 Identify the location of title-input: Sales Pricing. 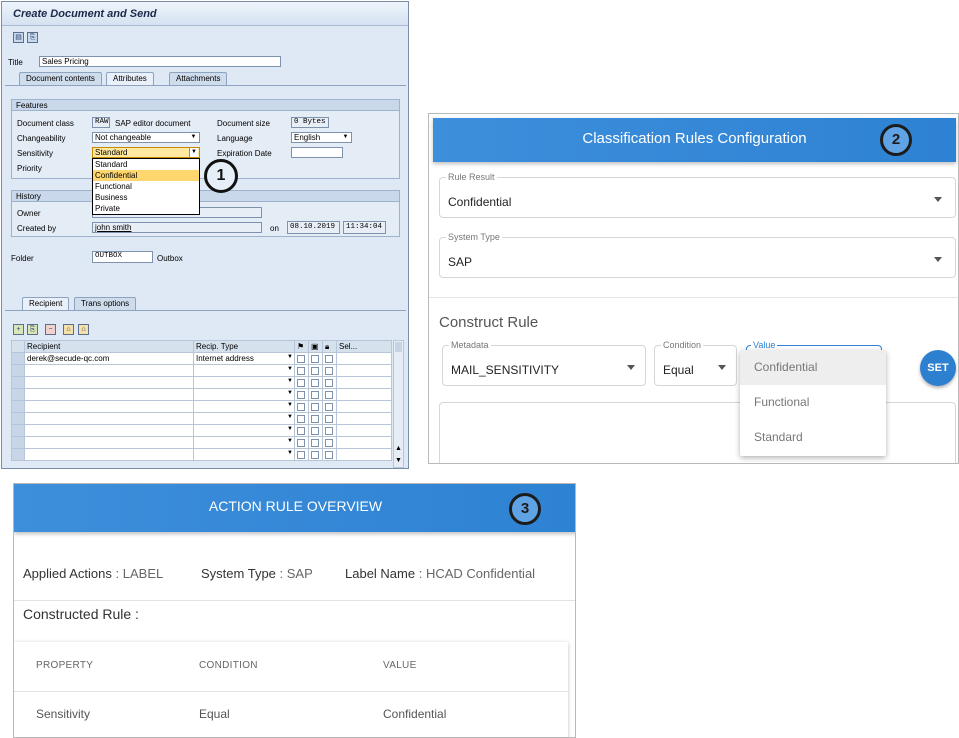
(160, 61).